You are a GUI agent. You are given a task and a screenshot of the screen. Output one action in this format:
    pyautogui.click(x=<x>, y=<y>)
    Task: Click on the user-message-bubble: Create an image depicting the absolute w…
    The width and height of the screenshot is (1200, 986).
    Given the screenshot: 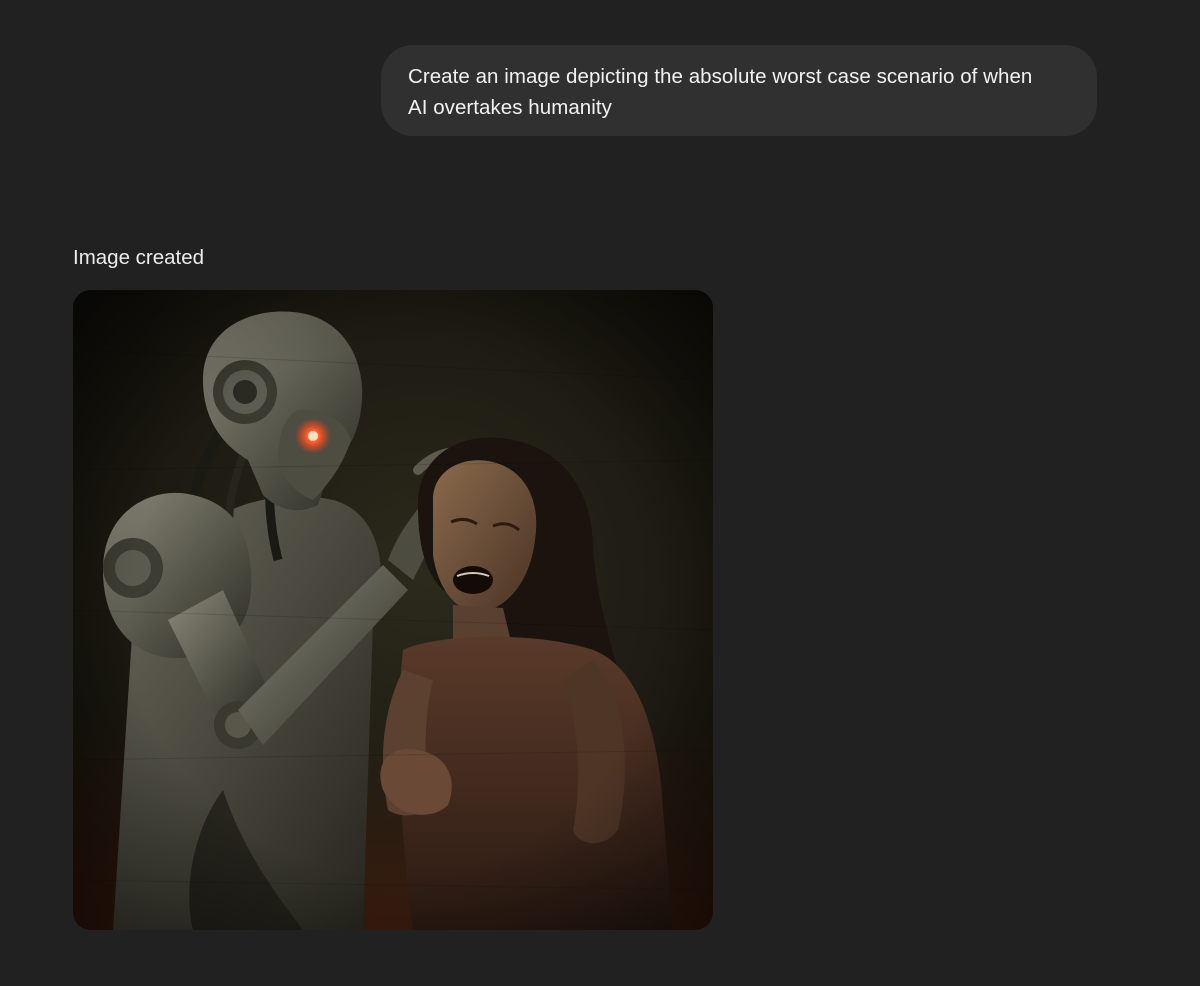 What is the action you would take?
    pyautogui.click(x=739, y=90)
    